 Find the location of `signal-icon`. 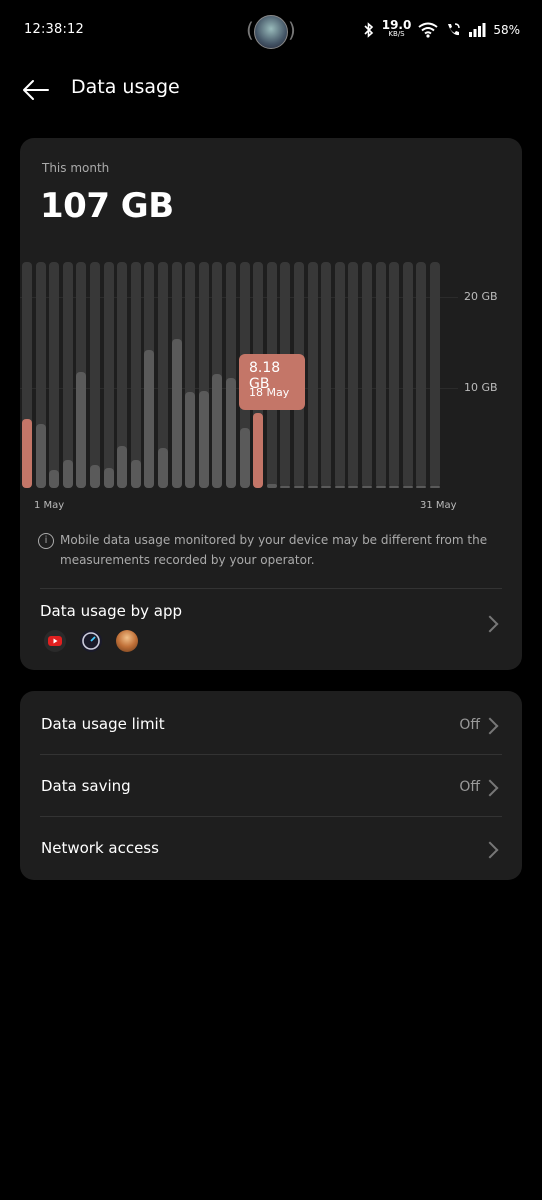

signal-icon is located at coordinates (477, 30).